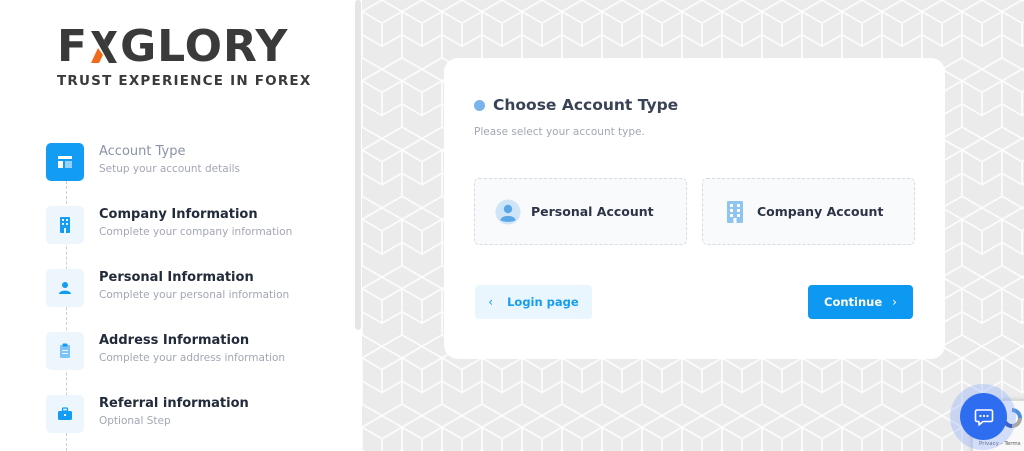  I want to click on layout-icon, so click(65, 162).